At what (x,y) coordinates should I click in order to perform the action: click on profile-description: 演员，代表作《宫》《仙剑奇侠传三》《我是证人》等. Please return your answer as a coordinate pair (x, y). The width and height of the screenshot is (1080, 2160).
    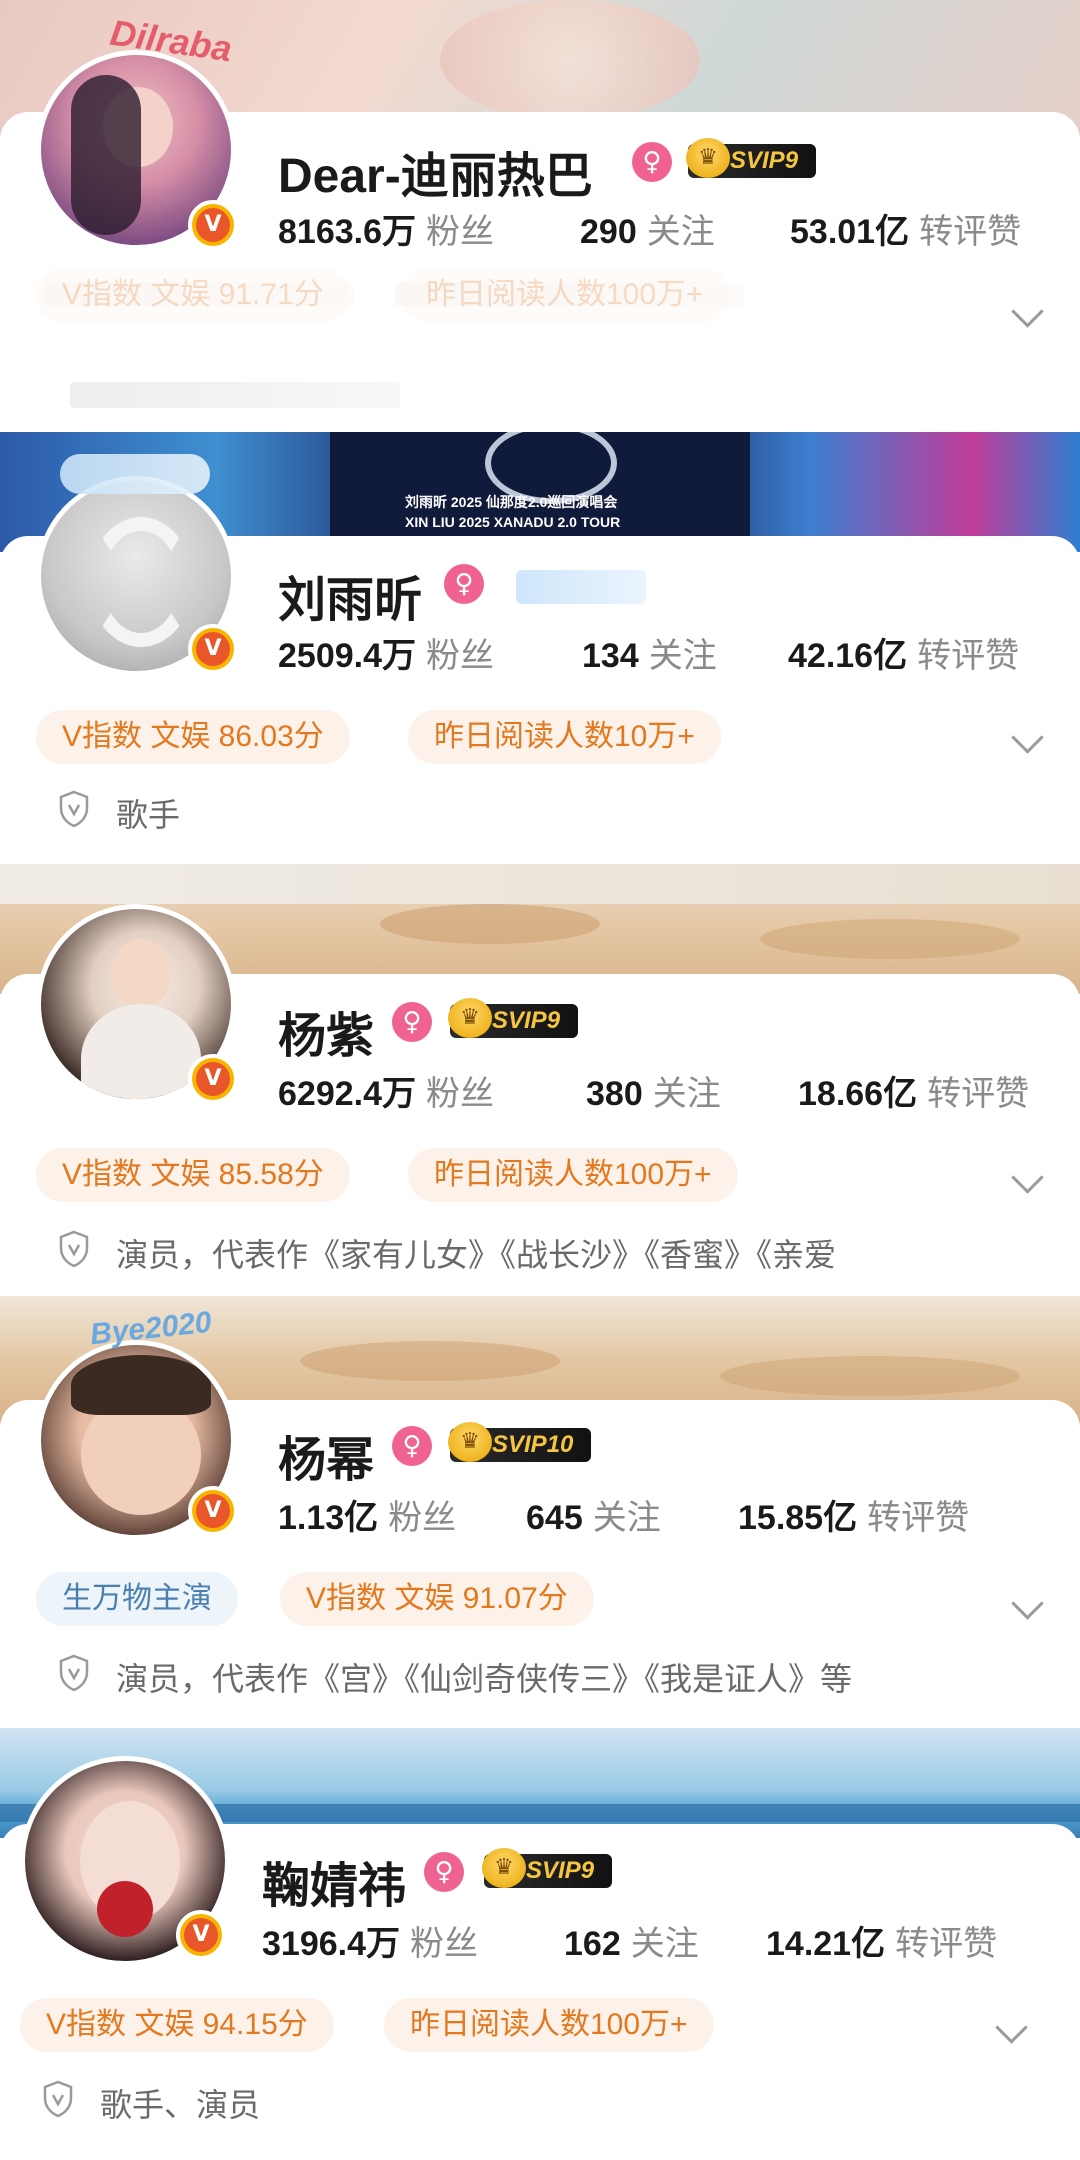
    Looking at the image, I should click on (484, 1679).